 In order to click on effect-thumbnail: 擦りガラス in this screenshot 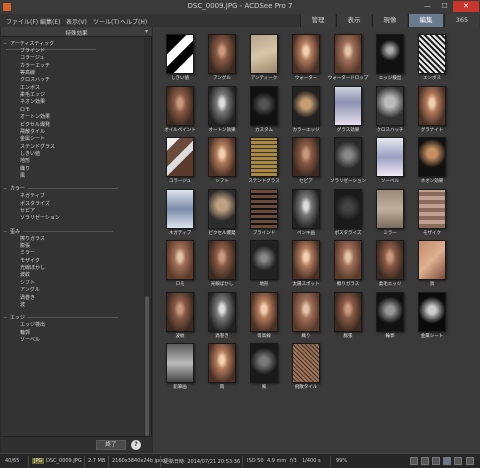, I will do `click(348, 264)`.